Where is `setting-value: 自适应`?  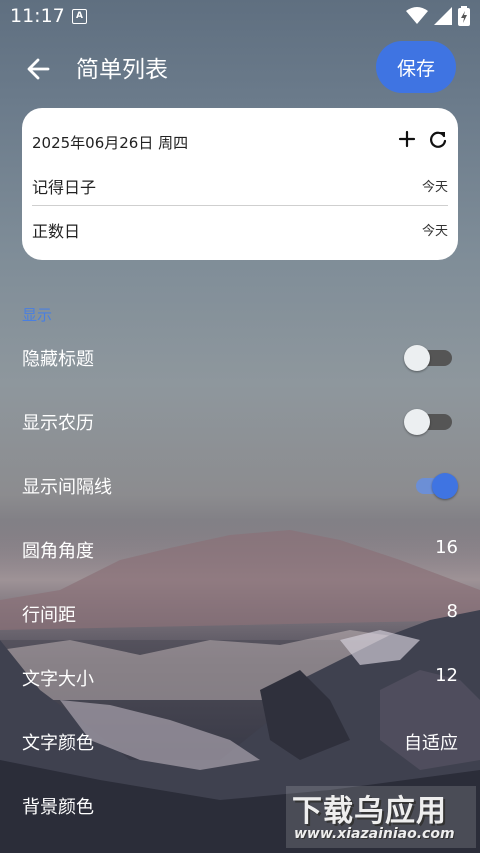 setting-value: 自适应 is located at coordinates (431, 743).